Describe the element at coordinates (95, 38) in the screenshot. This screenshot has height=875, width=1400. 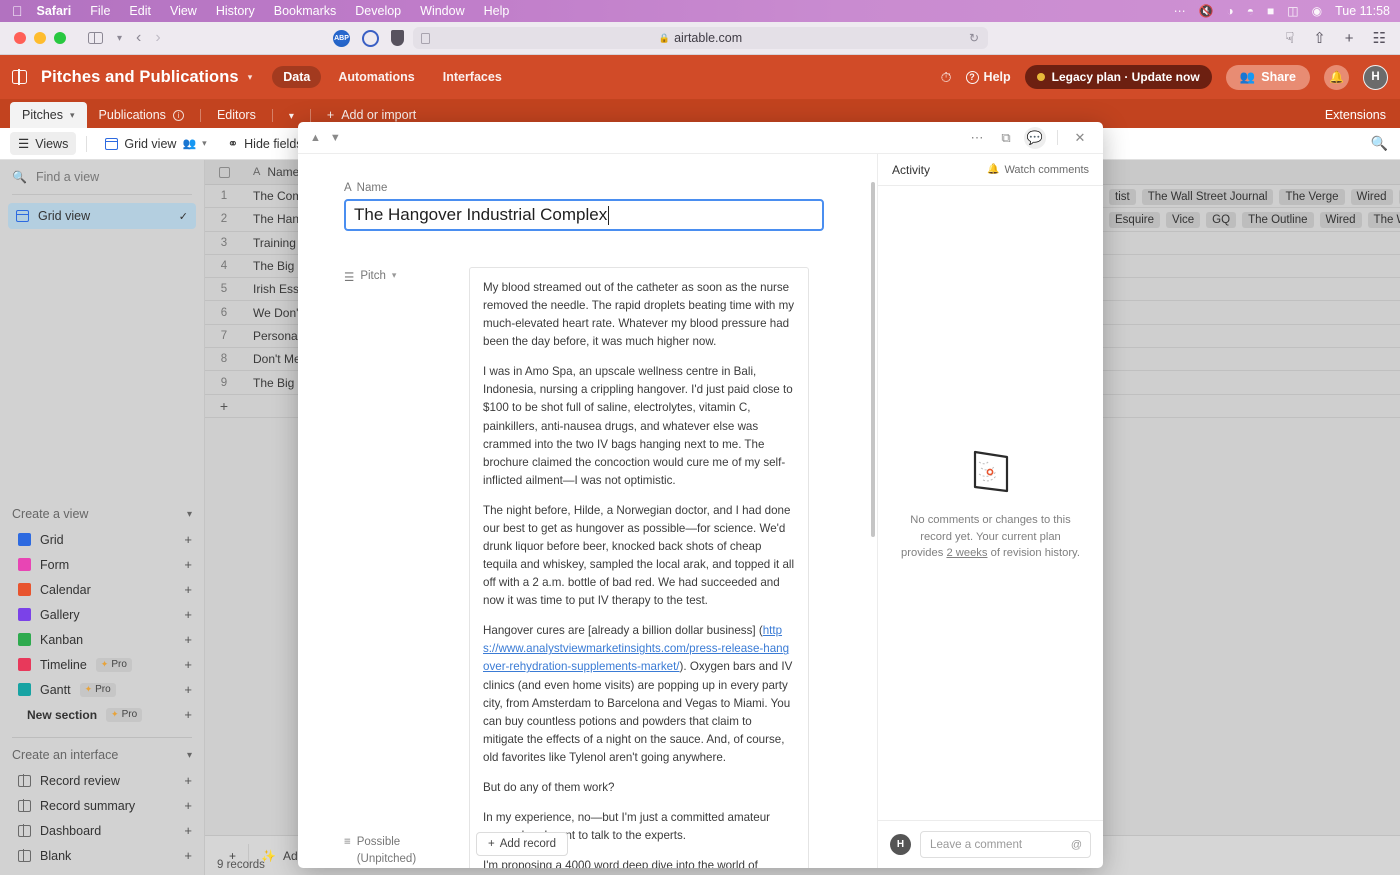
I see `sidebar-toggle-icon` at that location.